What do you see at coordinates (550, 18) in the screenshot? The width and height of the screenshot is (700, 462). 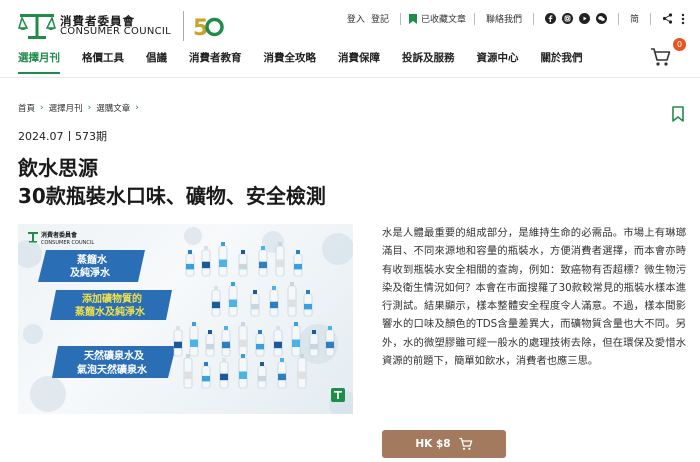 I see `facebook-icon` at bounding box center [550, 18].